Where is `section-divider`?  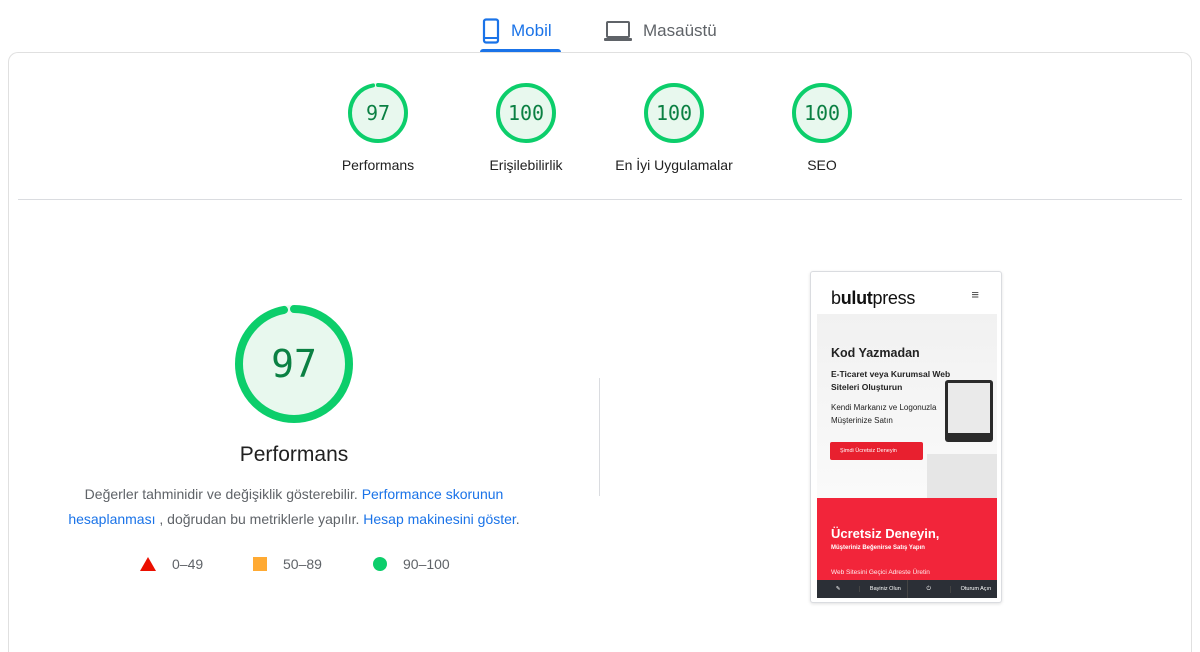 section-divider is located at coordinates (600, 199).